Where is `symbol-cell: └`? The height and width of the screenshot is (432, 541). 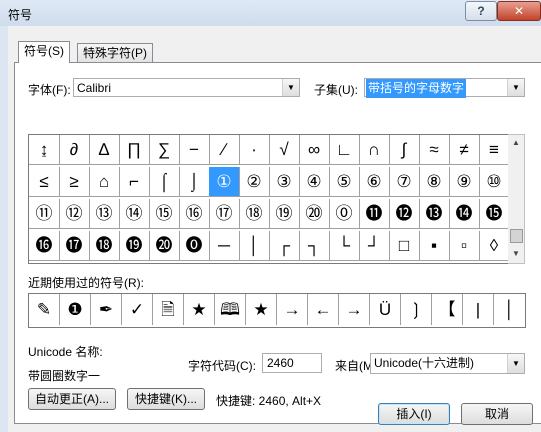
symbol-cell: └ is located at coordinates (344, 246).